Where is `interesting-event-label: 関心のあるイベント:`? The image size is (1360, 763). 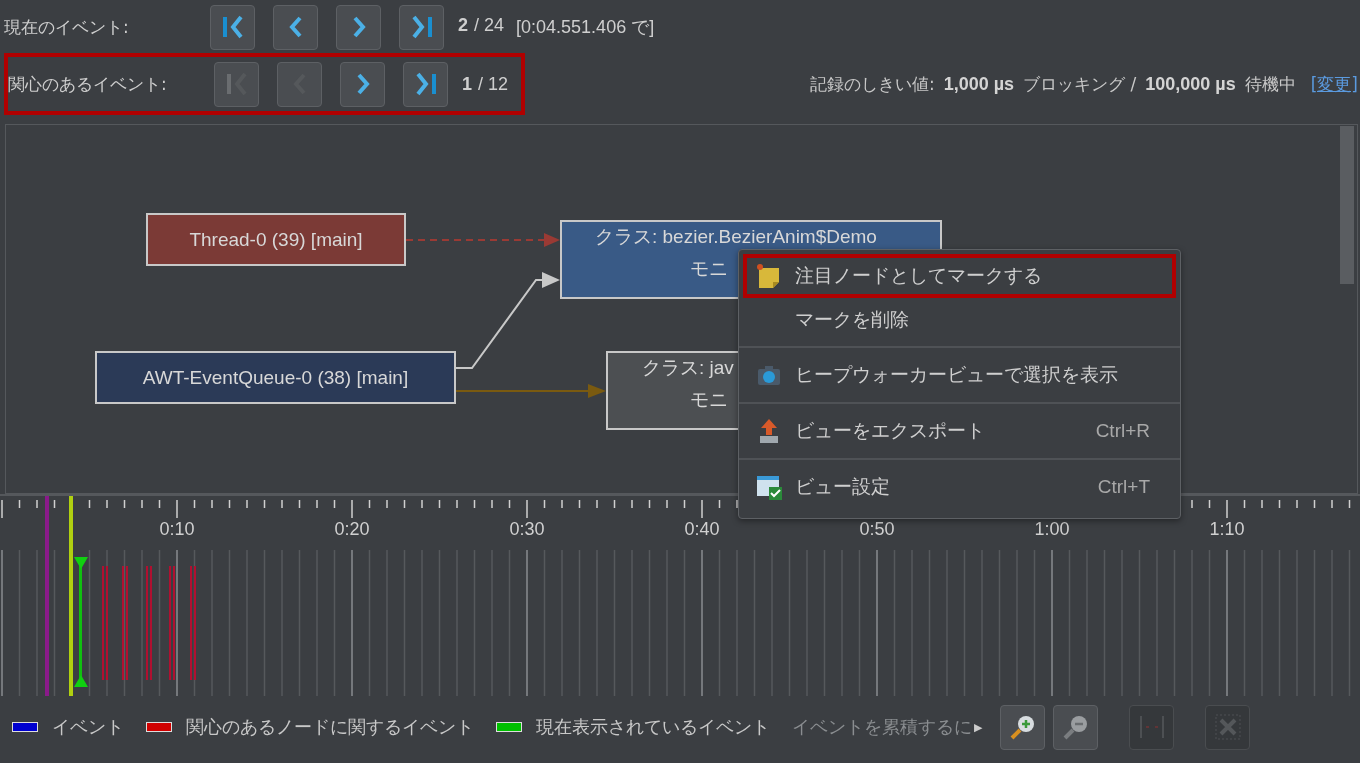 interesting-event-label: 関心のあるイベント: is located at coordinates (88, 84).